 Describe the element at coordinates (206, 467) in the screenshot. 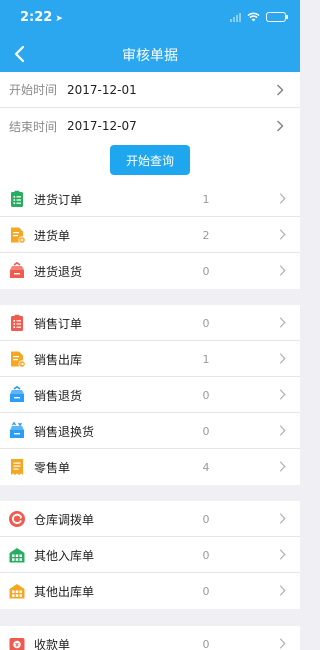

I see `item-count: 4` at that location.